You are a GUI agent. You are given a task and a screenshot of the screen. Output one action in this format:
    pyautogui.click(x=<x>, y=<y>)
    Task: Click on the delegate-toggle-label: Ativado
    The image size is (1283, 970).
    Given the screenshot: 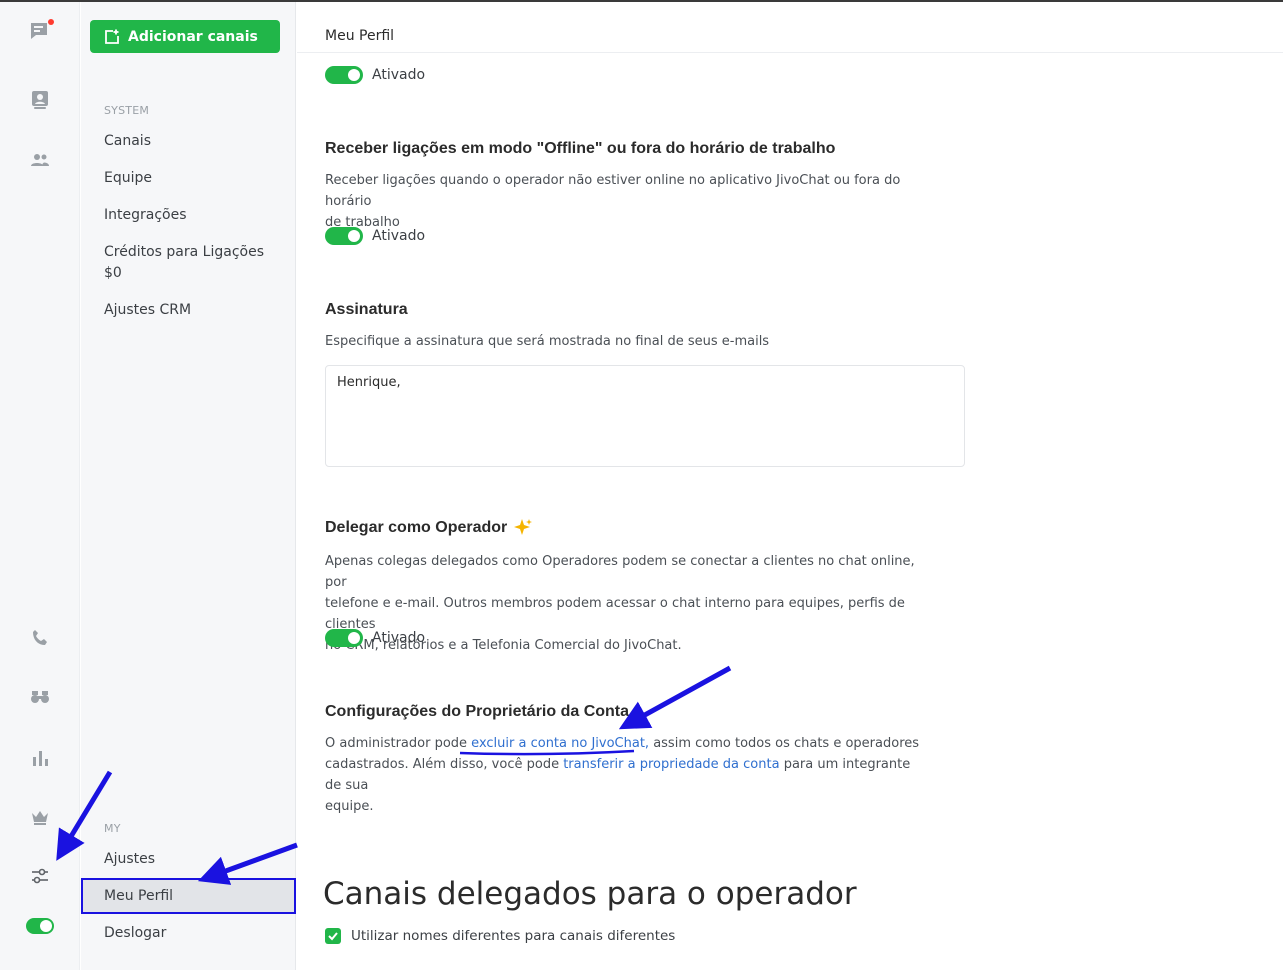 What is the action you would take?
    pyautogui.click(x=399, y=638)
    